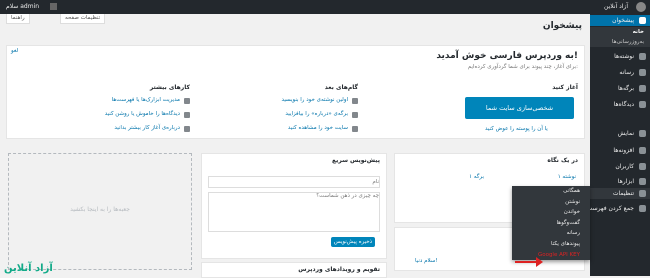  What do you see at coordinates (551, 202) in the screenshot?
I see `settings-writing: نوشتن` at bounding box center [551, 202].